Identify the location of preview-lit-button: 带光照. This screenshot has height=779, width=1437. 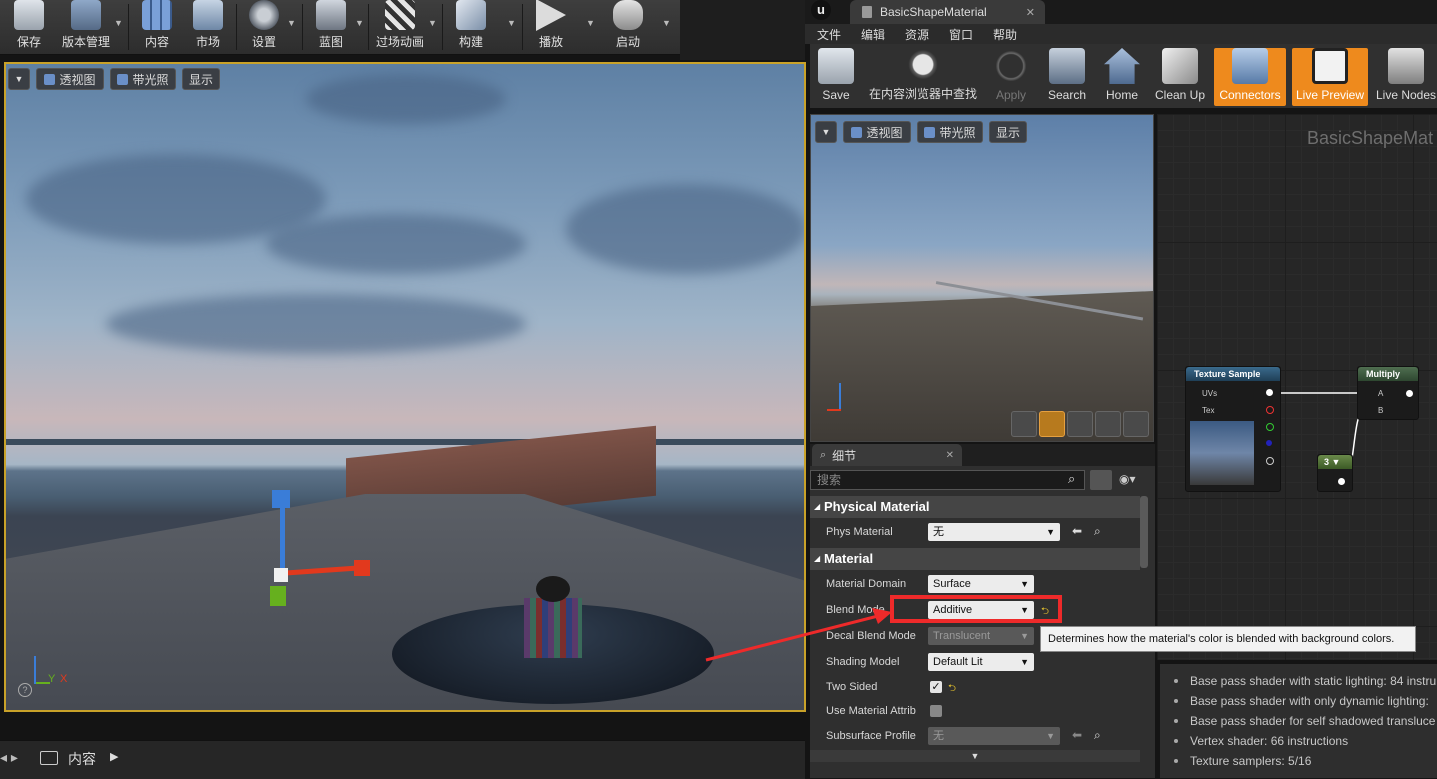
(950, 132).